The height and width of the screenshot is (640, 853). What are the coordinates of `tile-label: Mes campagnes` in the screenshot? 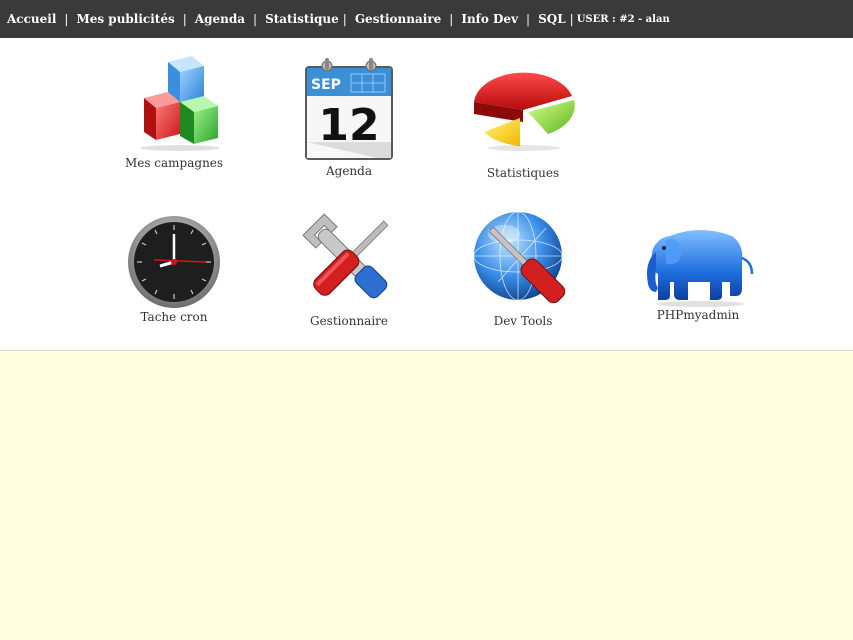 It's located at (174, 163).